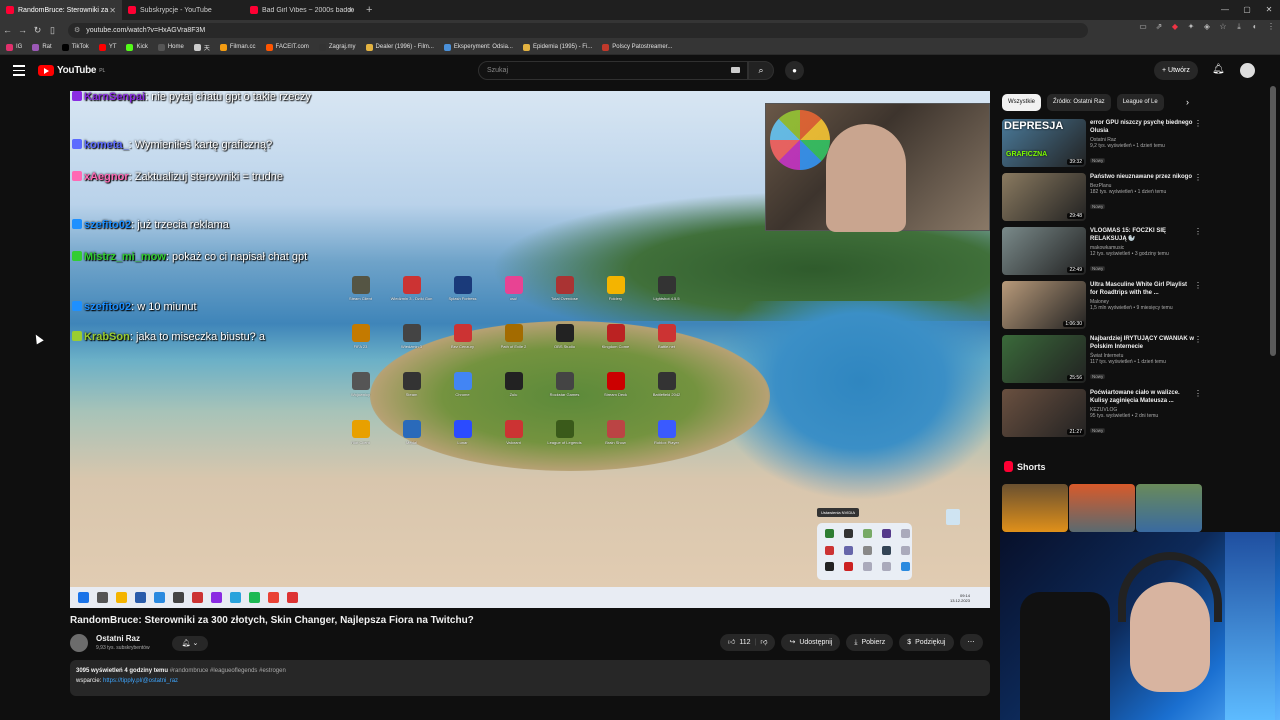  What do you see at coordinates (1044, 251) in the screenshot?
I see `video-thumbnail: 22:49` at bounding box center [1044, 251].